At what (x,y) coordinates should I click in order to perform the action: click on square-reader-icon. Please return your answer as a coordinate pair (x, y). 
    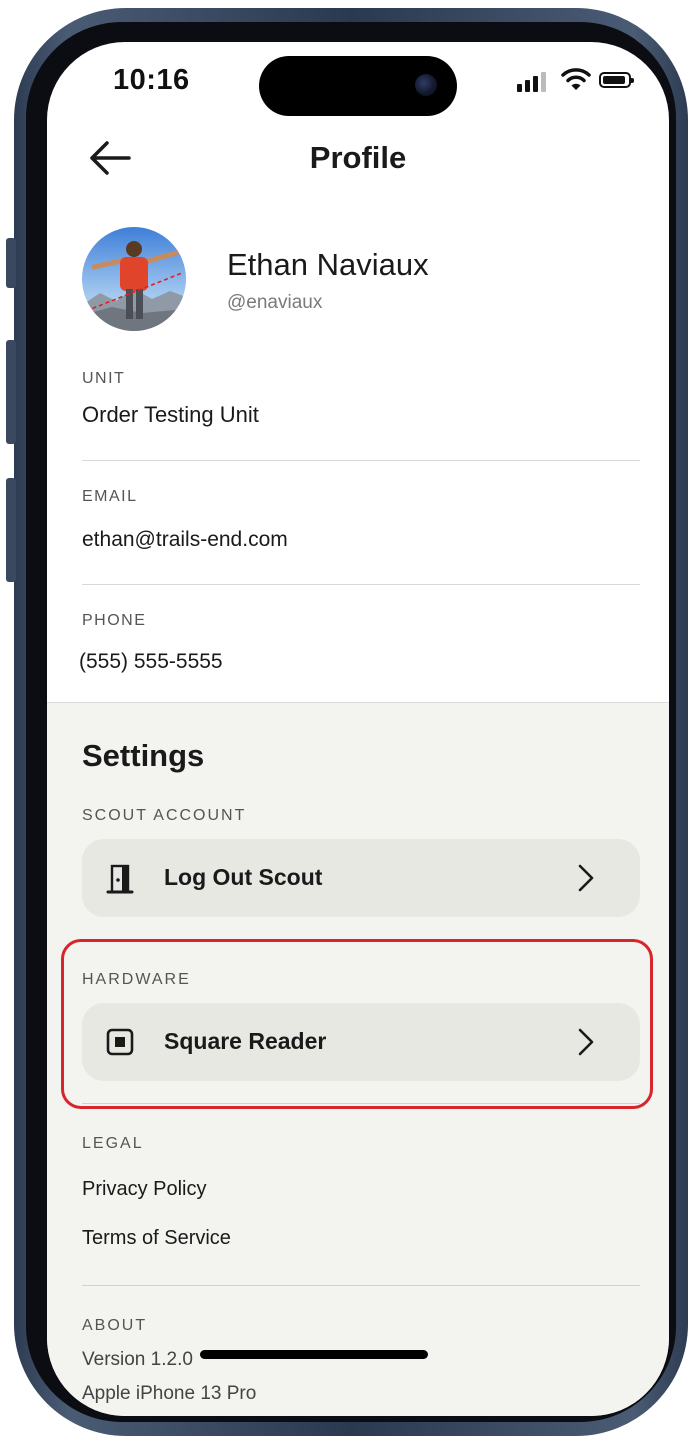
    Looking at the image, I should click on (120, 1042).